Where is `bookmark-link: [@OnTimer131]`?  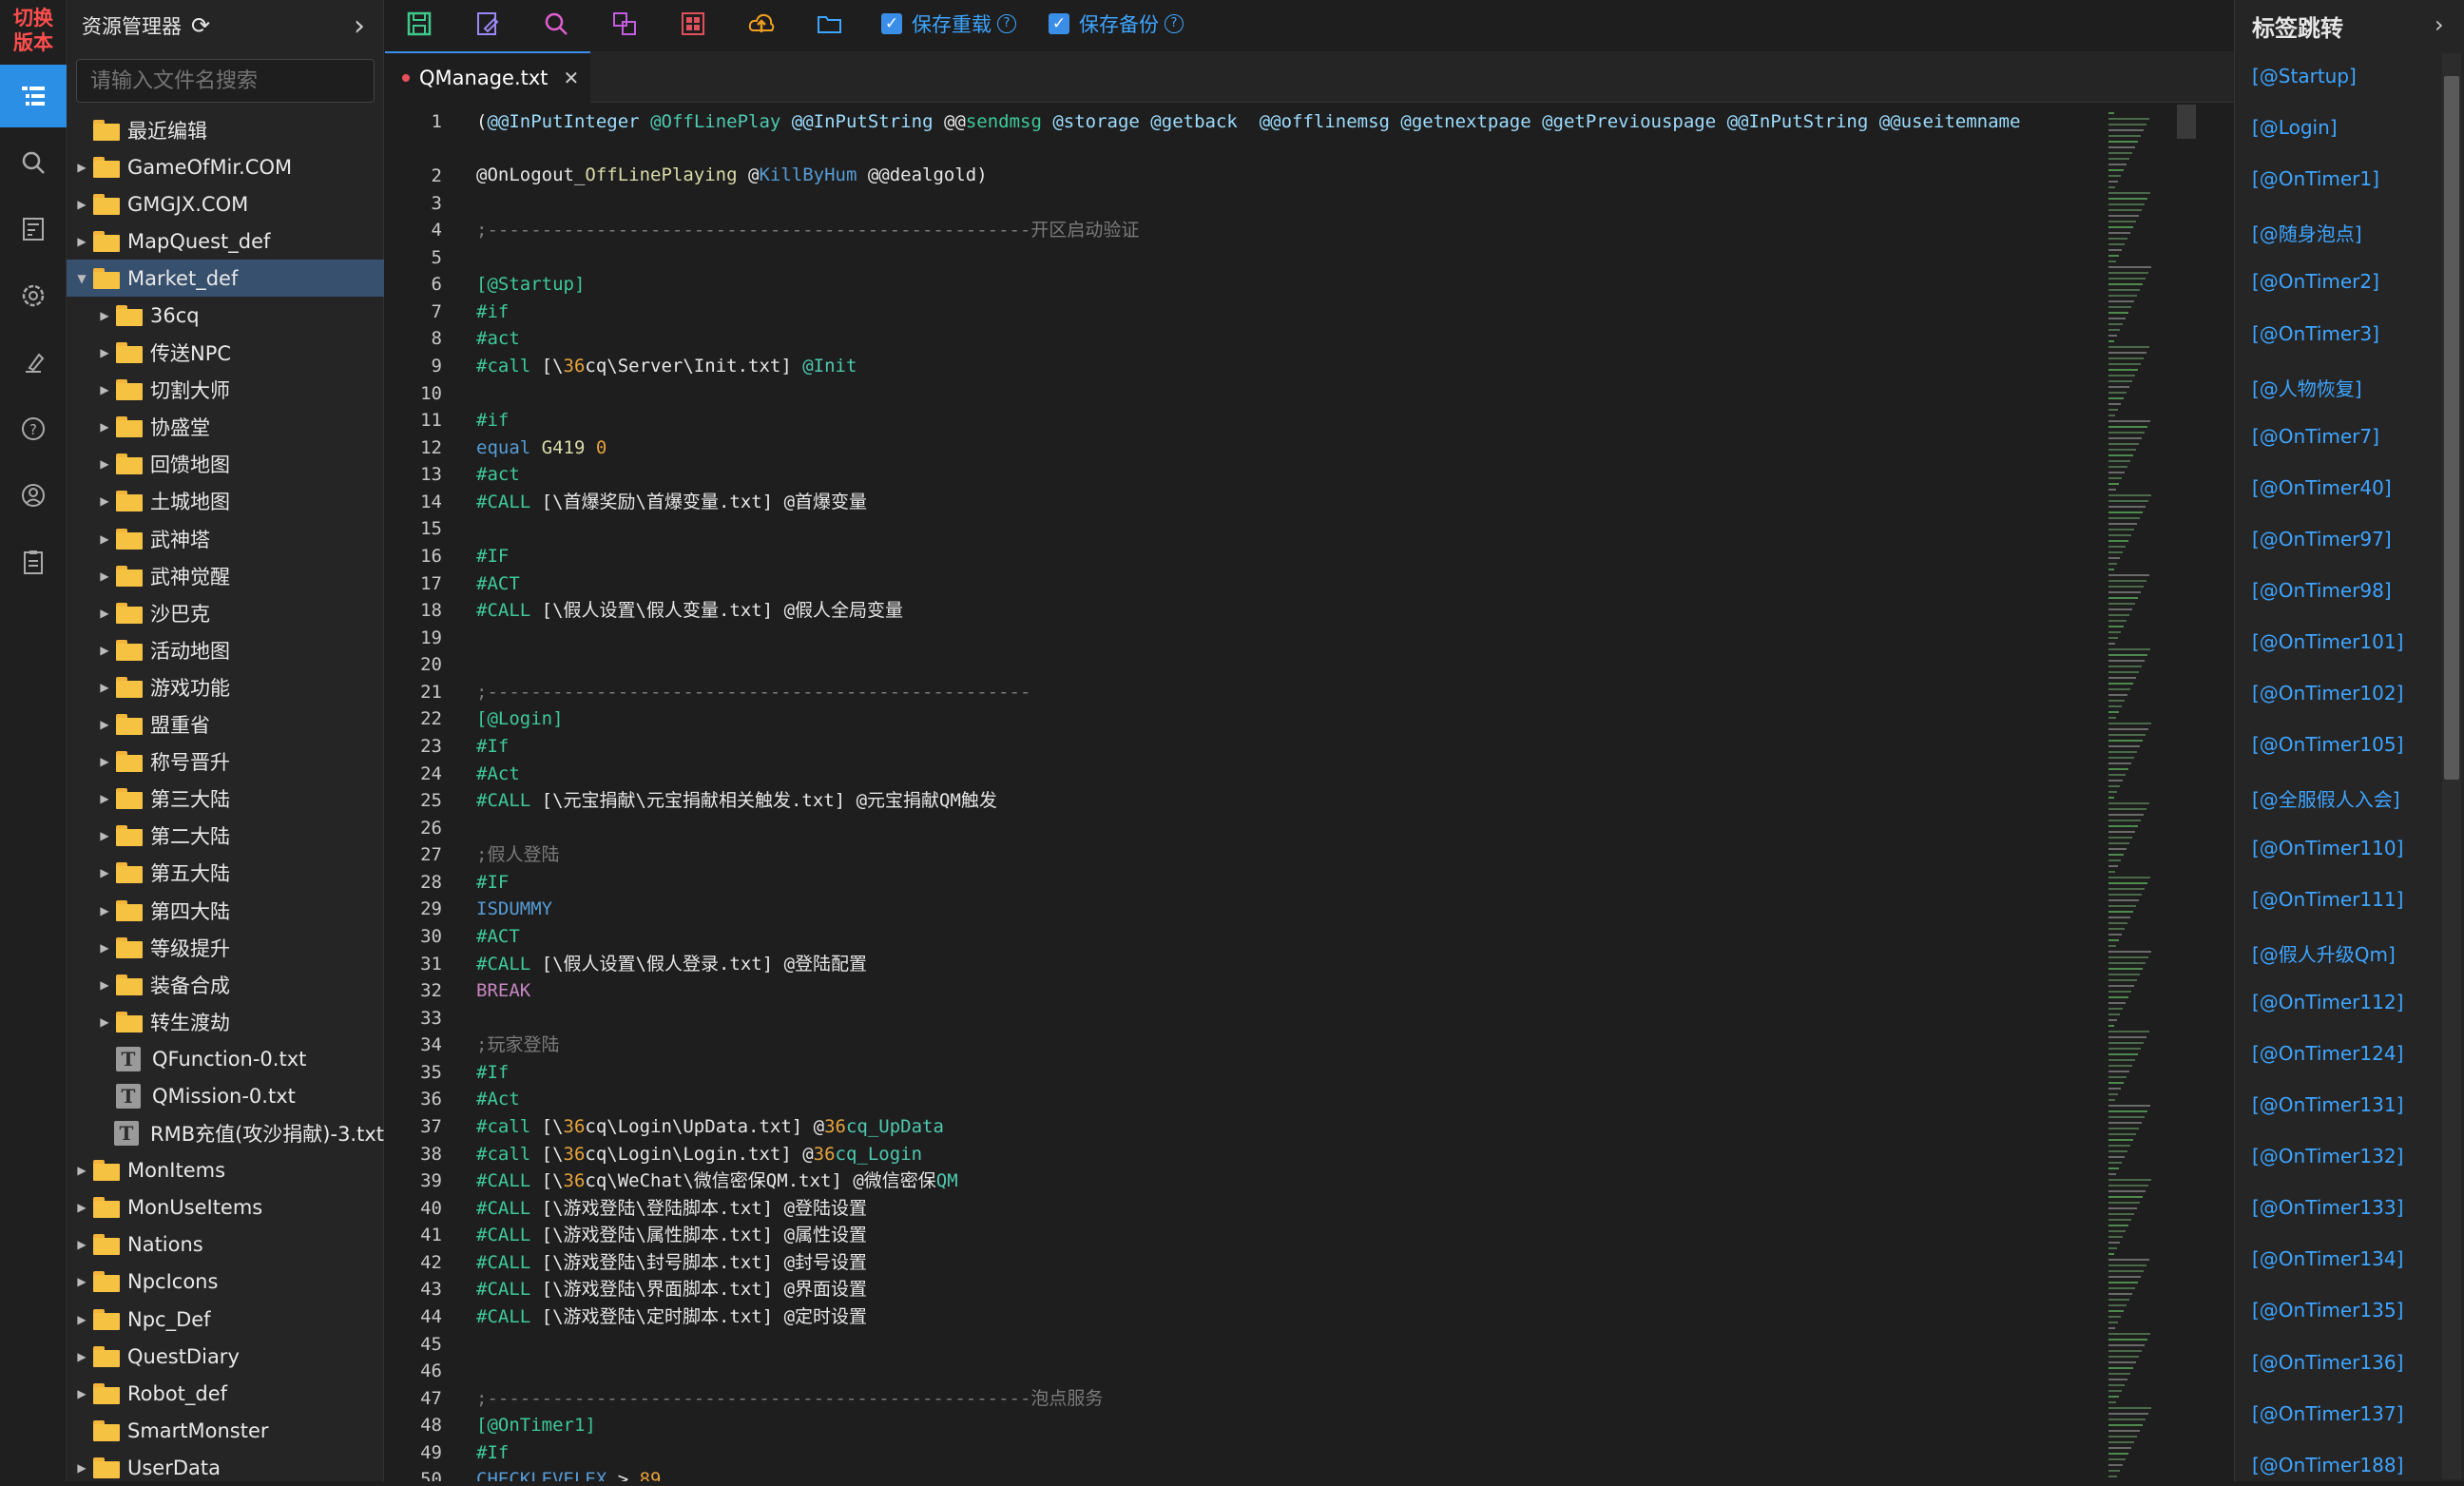
bookmark-link: [@OnTimer131] is located at coordinates (2327, 1104).